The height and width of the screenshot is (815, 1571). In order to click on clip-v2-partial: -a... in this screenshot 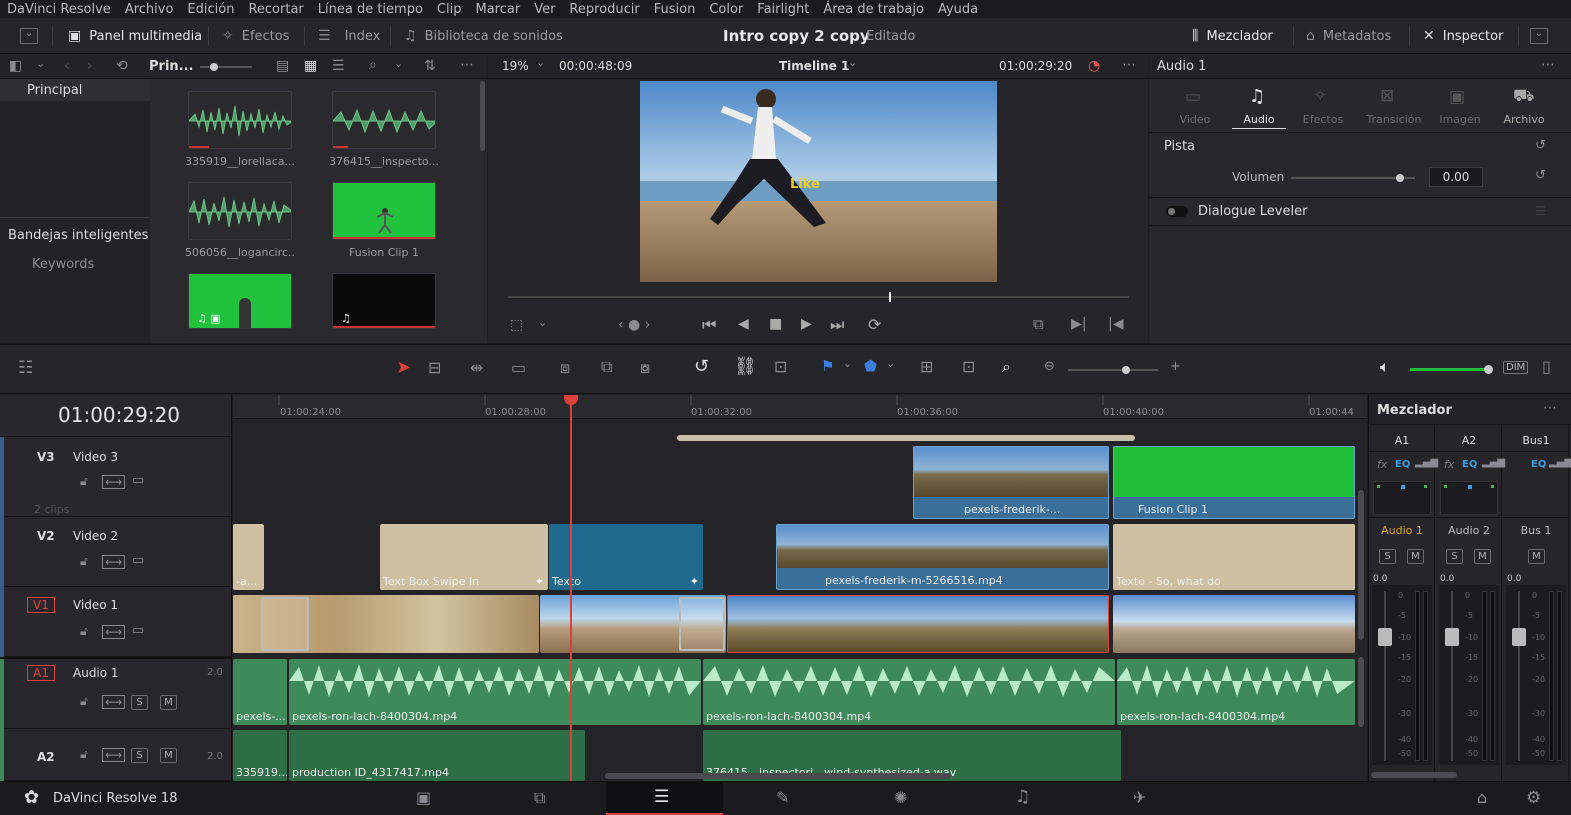, I will do `click(248, 557)`.